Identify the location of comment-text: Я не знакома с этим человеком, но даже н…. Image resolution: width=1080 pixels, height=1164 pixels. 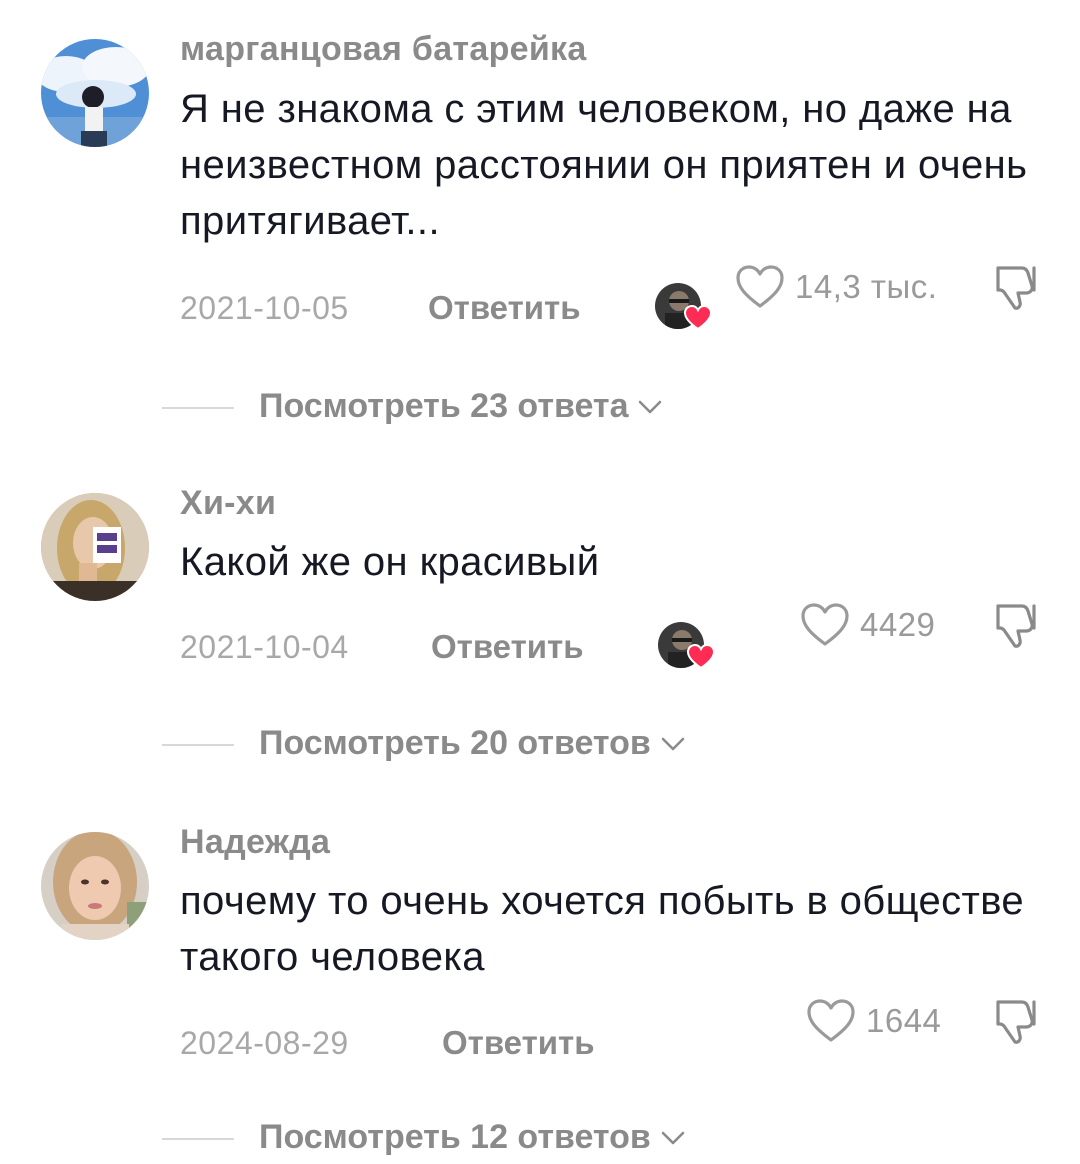
(604, 165).